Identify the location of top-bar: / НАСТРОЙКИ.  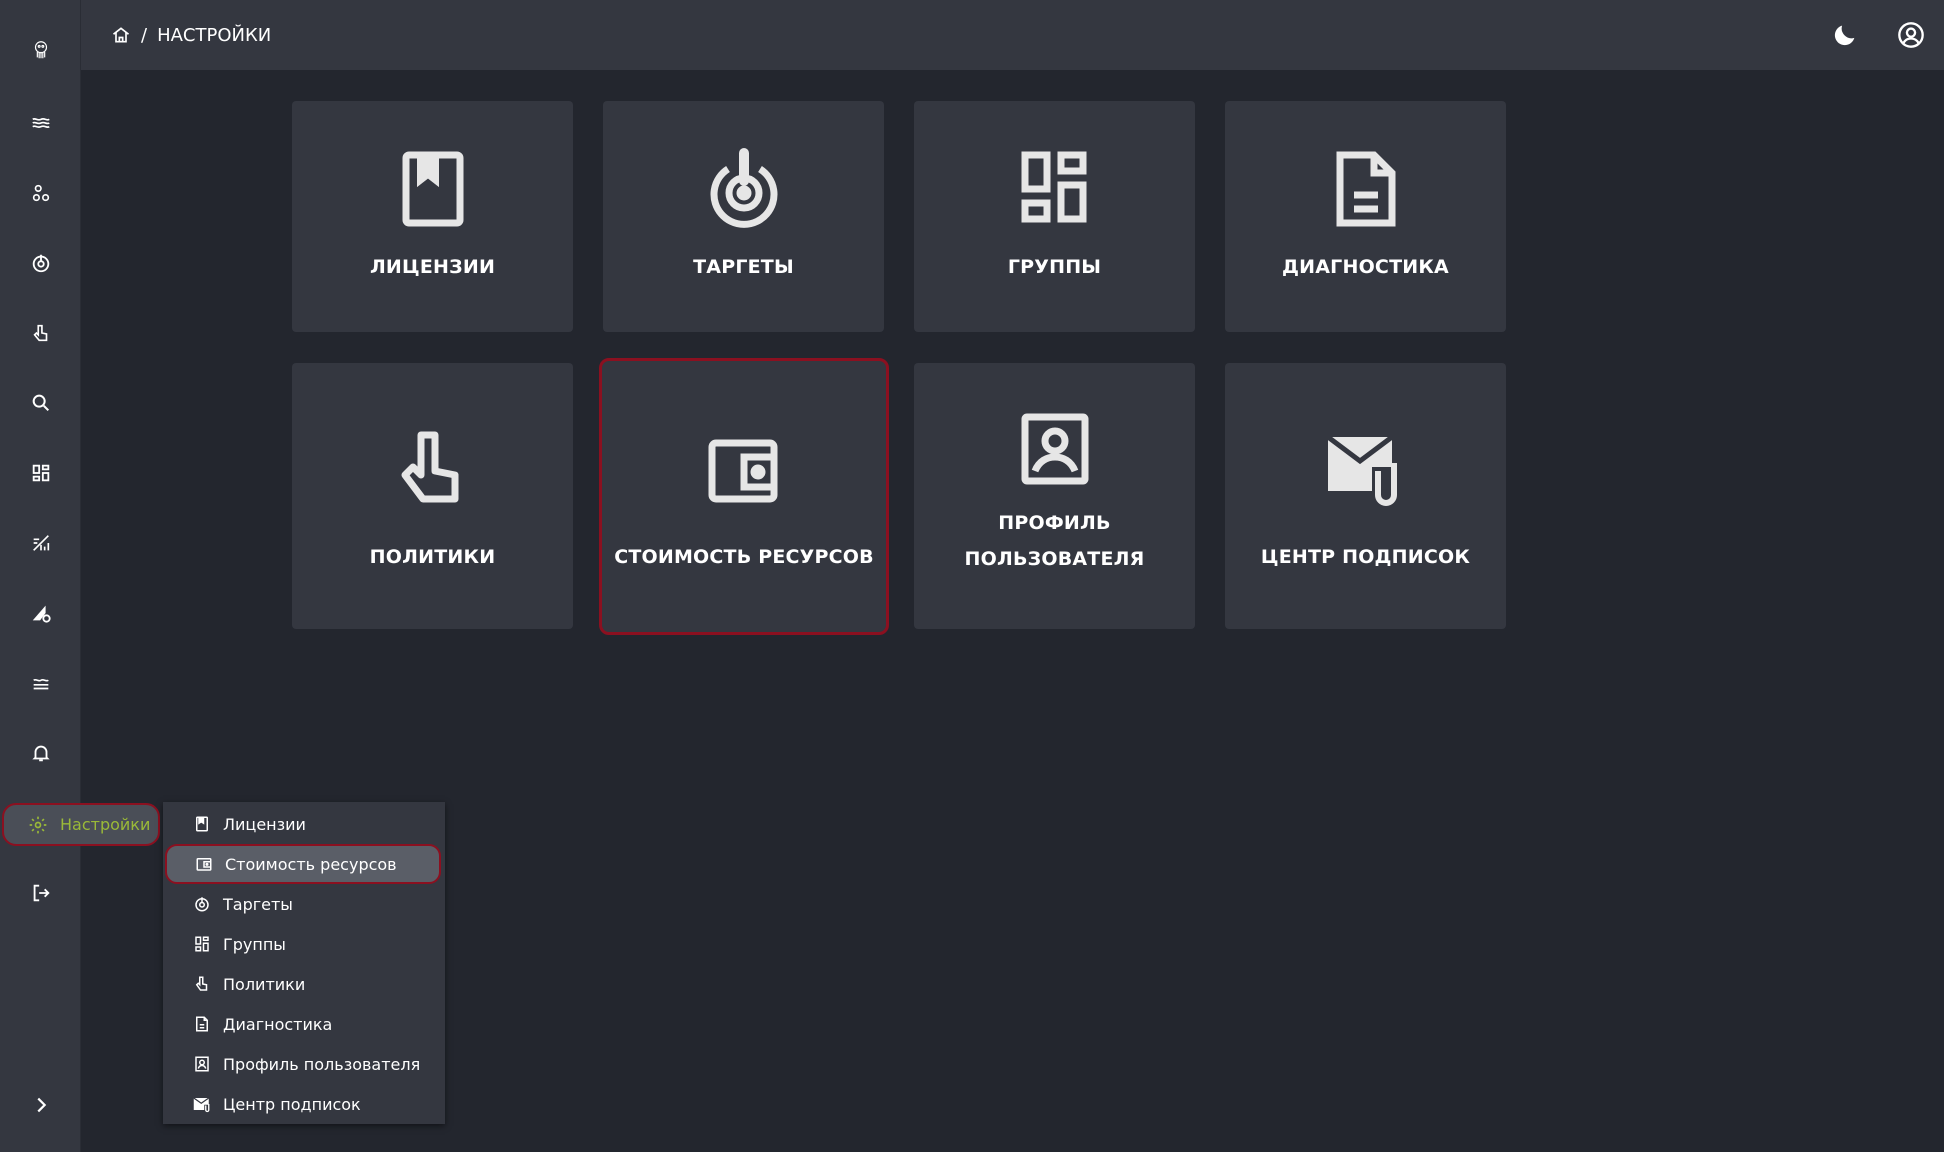
(1012, 35).